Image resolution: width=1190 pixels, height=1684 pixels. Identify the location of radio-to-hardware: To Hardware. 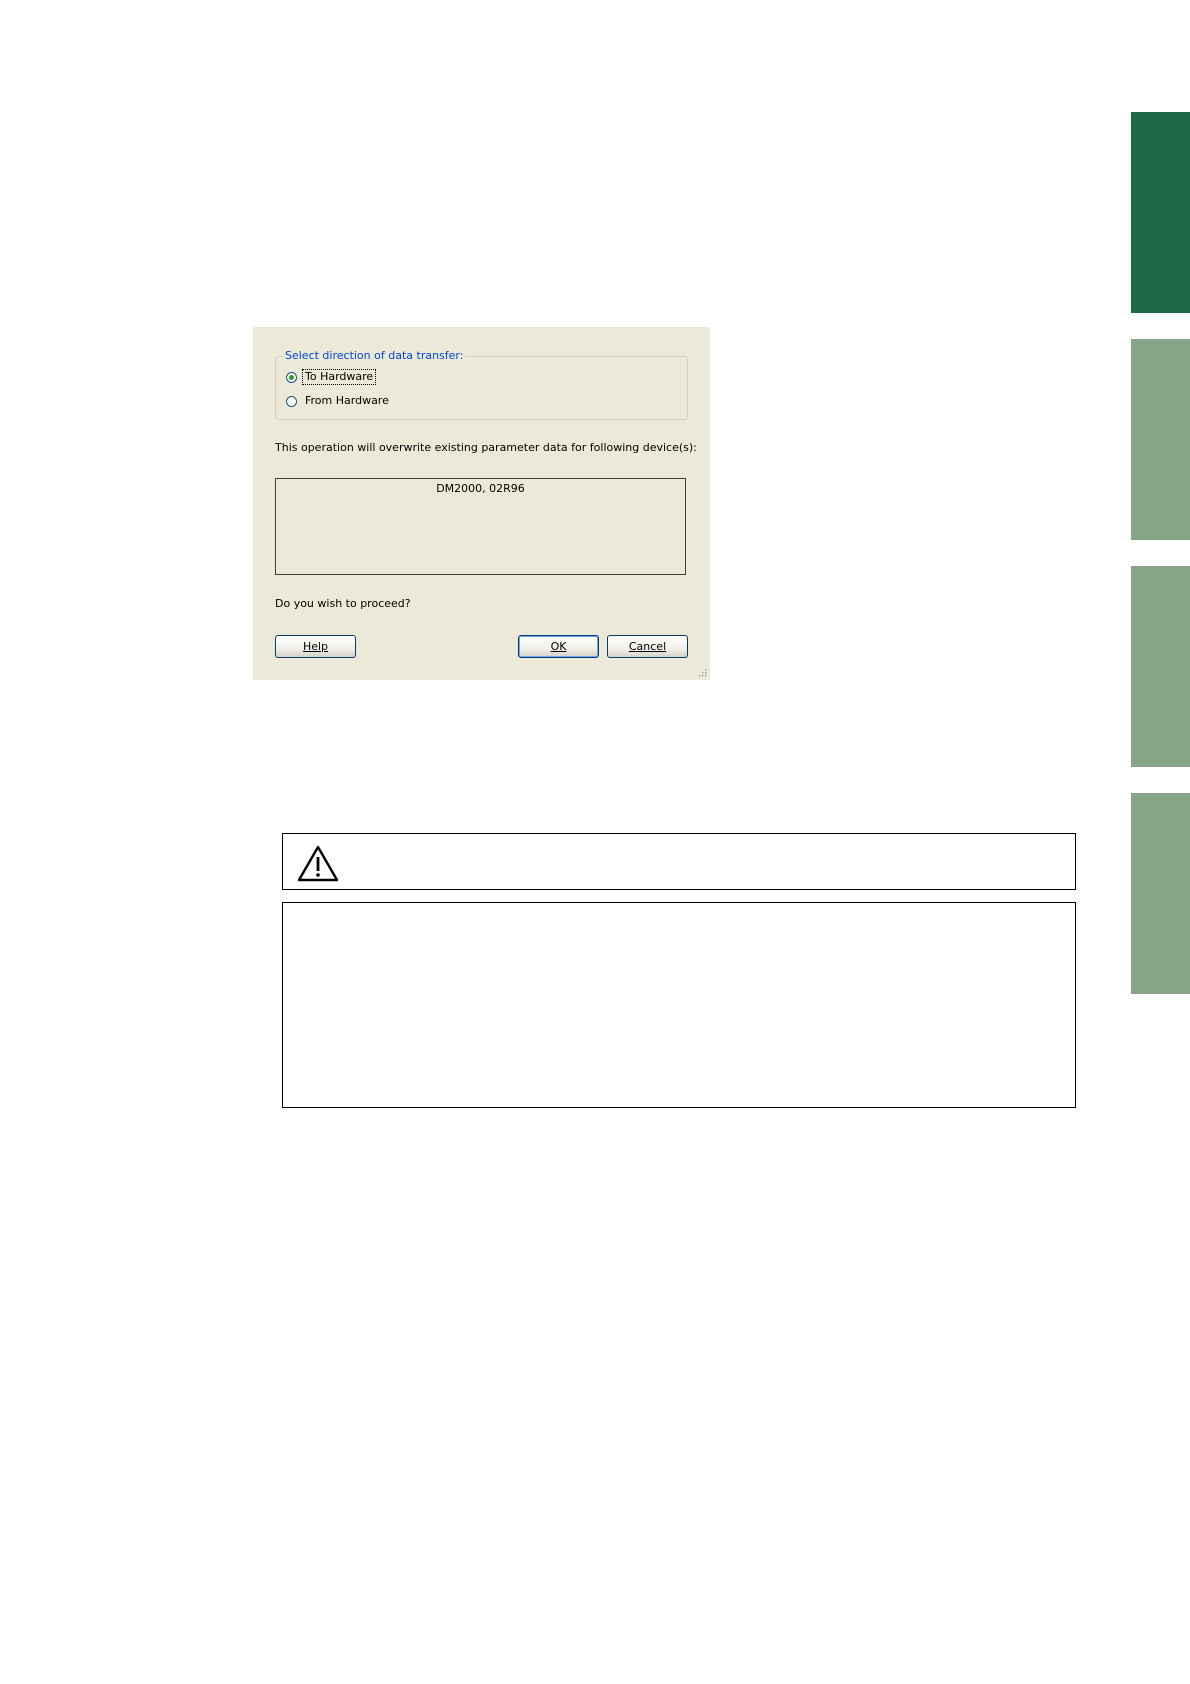
(331, 377).